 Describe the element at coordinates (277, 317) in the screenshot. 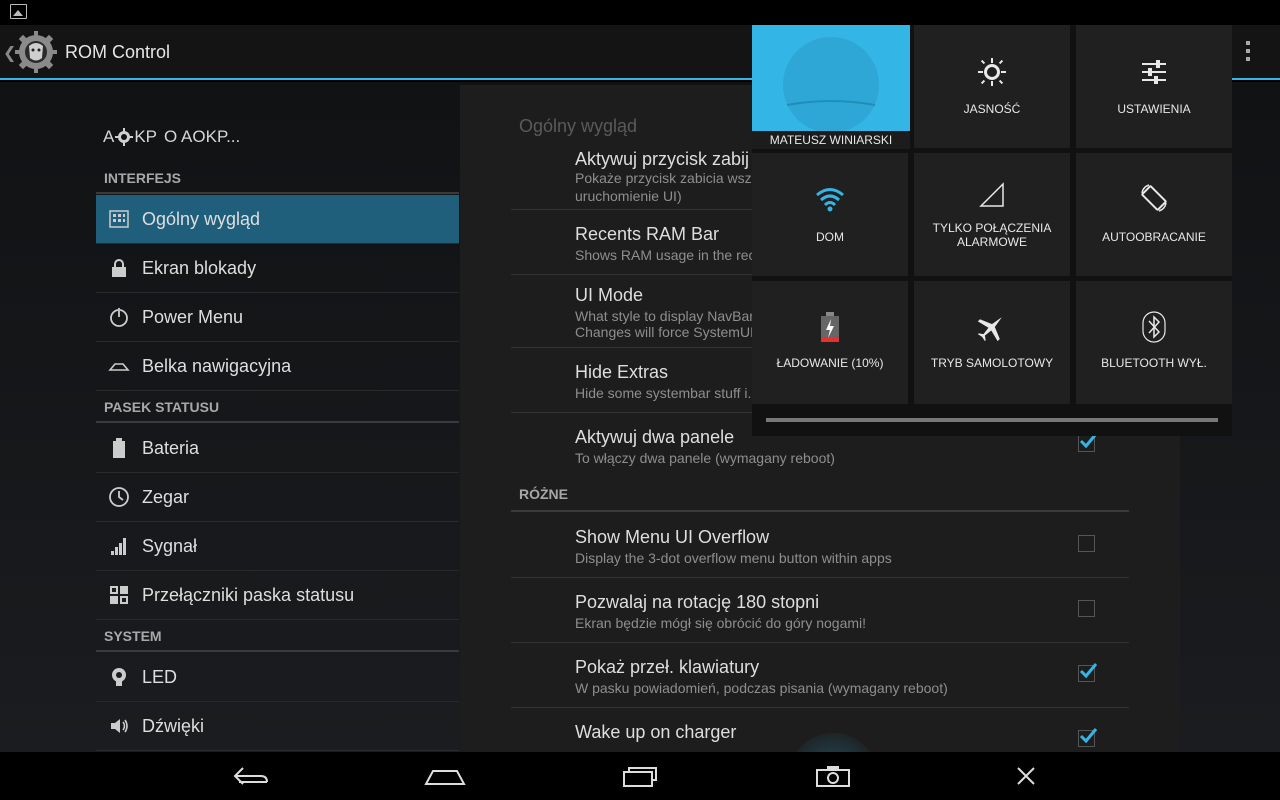

I see `sidebar-item-power-menu: Power Menu` at that location.